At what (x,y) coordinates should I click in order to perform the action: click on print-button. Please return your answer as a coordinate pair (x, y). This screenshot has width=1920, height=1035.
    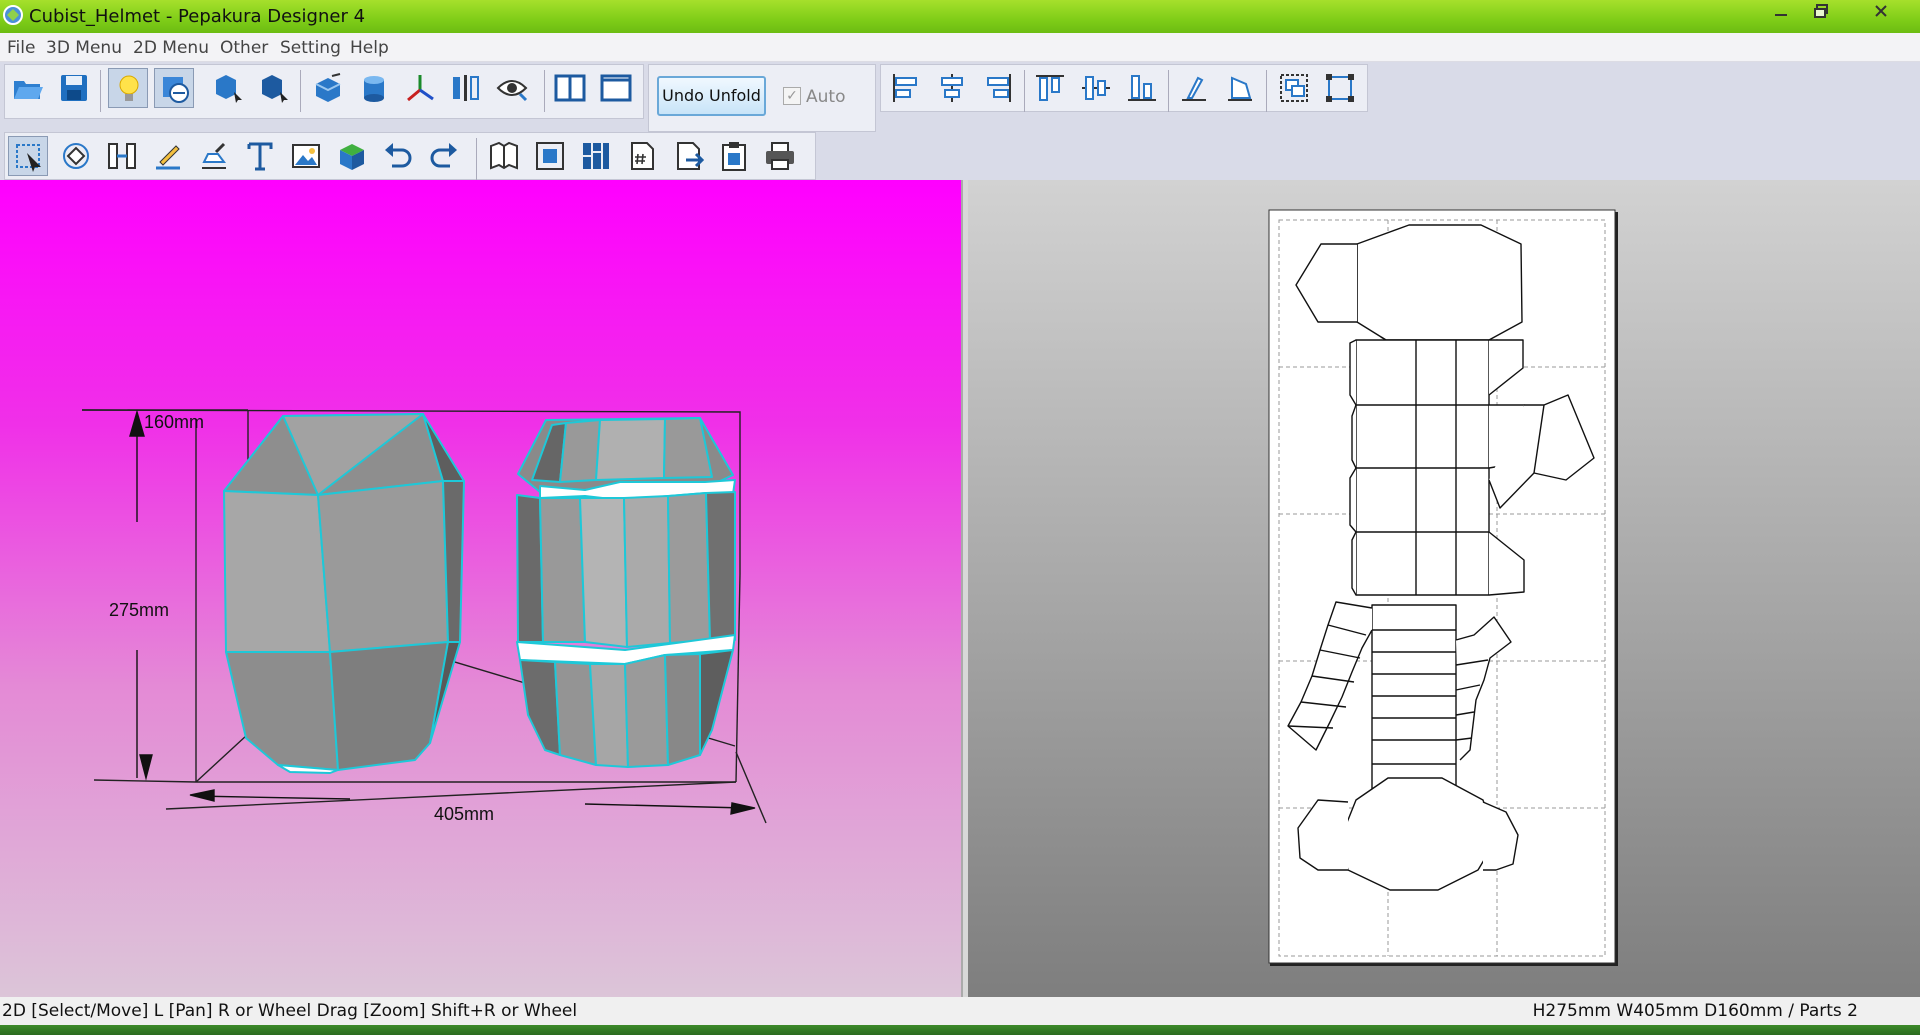
    Looking at the image, I should click on (780, 156).